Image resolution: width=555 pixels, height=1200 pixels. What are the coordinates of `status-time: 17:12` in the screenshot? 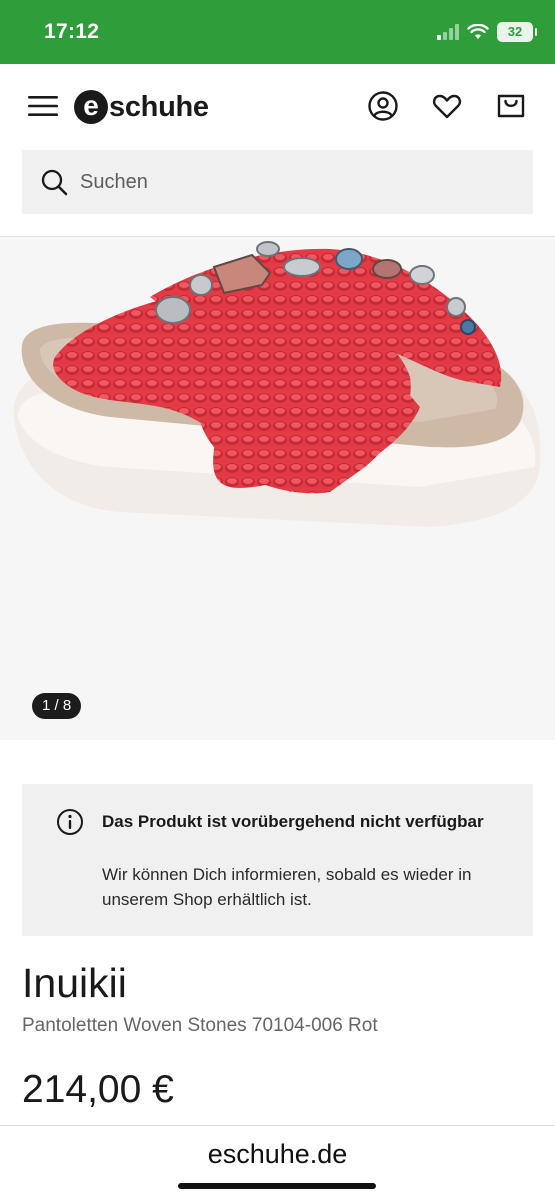 It's located at (72, 31).